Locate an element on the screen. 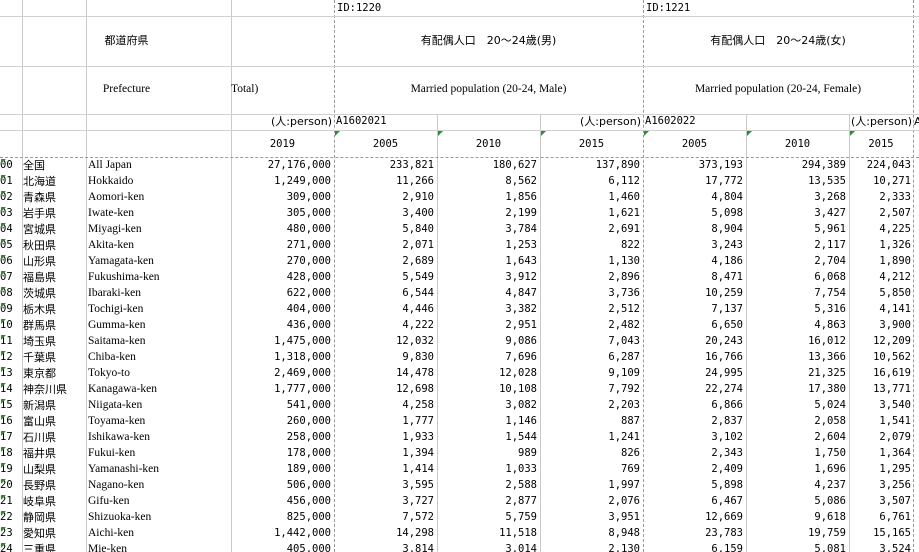 Image resolution: width=919 pixels, height=552 pixels. cell-f2015: 15,165 is located at coordinates (880, 533).